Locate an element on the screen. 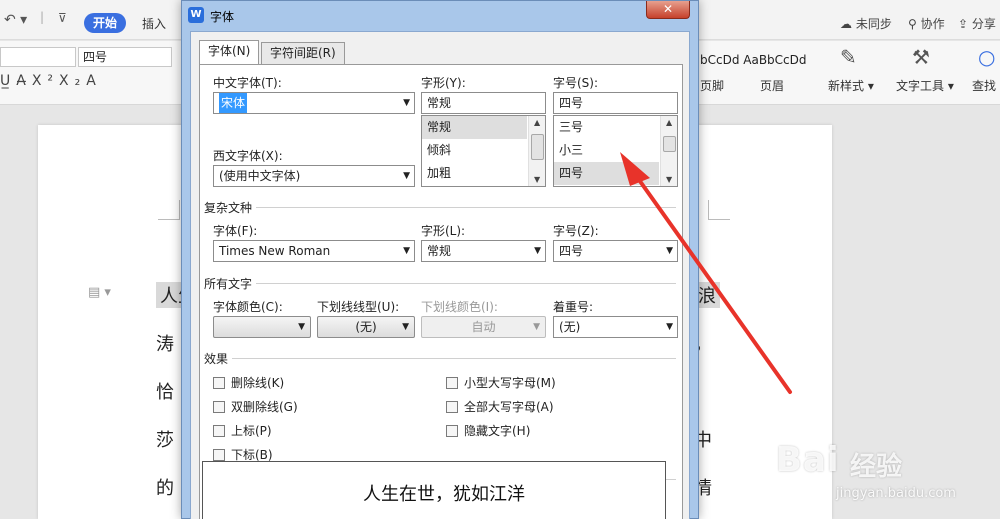  quick-access-more-icon: ⊽ is located at coordinates (62, 18).